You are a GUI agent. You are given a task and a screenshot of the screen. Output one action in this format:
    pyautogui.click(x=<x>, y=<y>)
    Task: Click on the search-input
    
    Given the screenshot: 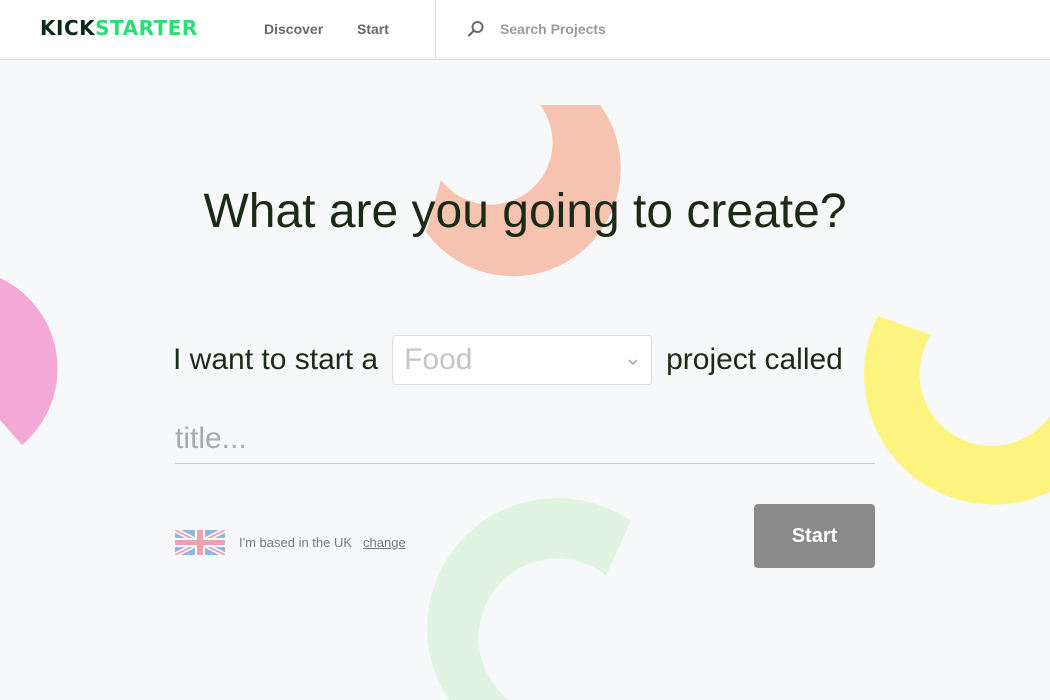 What is the action you would take?
    pyautogui.click(x=660, y=29)
    